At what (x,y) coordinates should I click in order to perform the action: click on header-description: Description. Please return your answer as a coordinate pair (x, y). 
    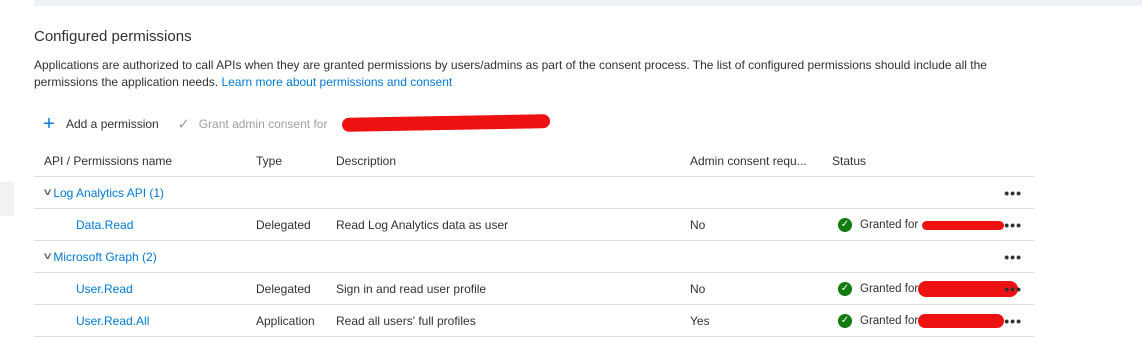
    Looking at the image, I should click on (366, 160).